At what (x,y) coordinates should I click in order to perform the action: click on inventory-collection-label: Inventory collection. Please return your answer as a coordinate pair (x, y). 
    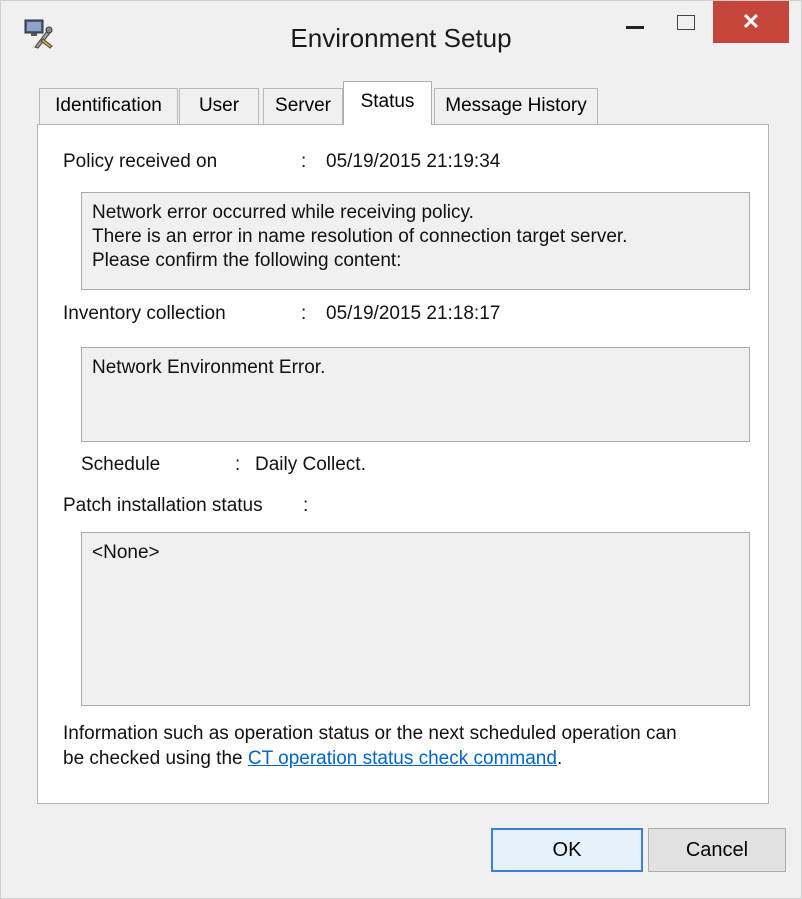
    Looking at the image, I should click on (144, 313).